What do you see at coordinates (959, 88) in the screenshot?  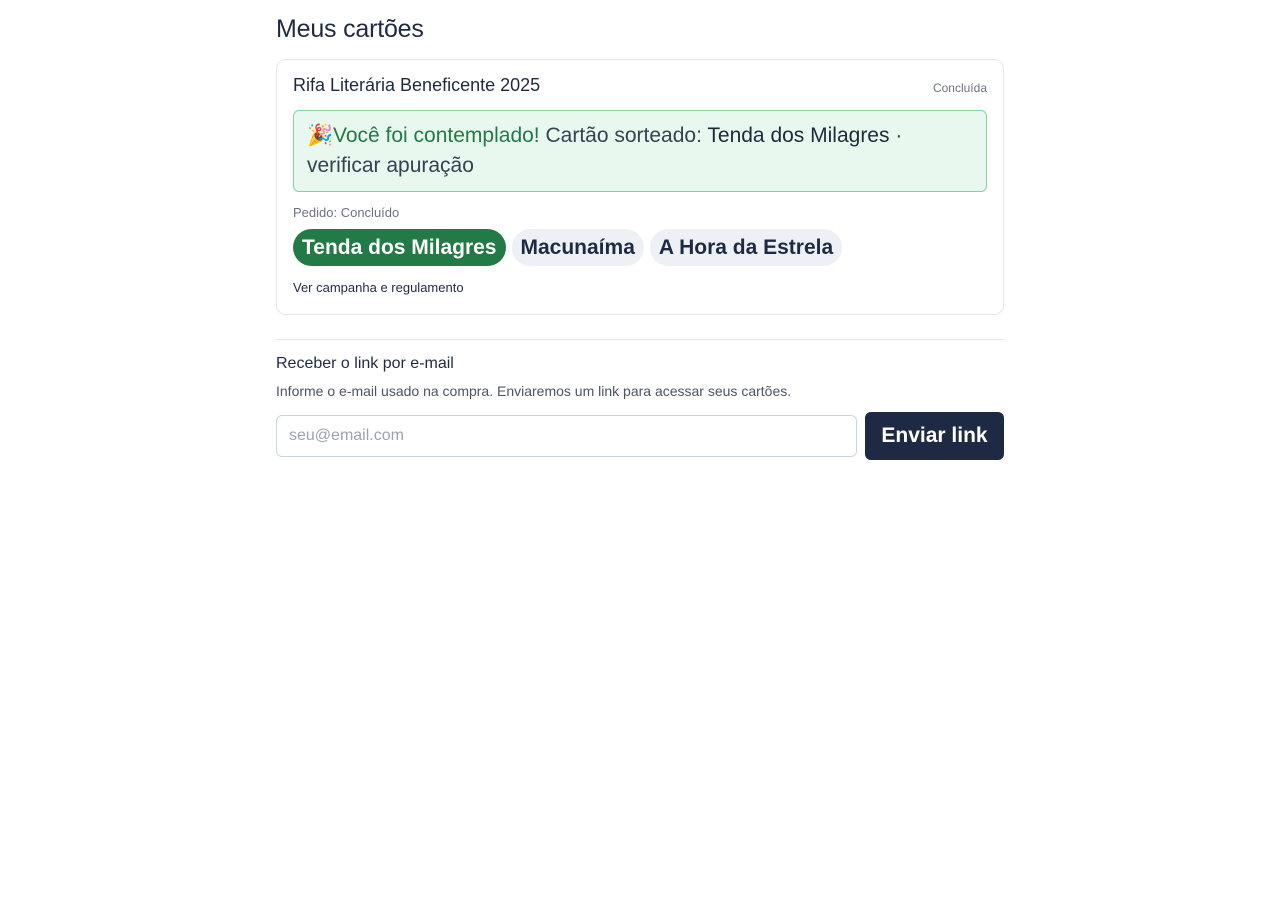 I see `raffle-status-badge: Concluída` at bounding box center [959, 88].